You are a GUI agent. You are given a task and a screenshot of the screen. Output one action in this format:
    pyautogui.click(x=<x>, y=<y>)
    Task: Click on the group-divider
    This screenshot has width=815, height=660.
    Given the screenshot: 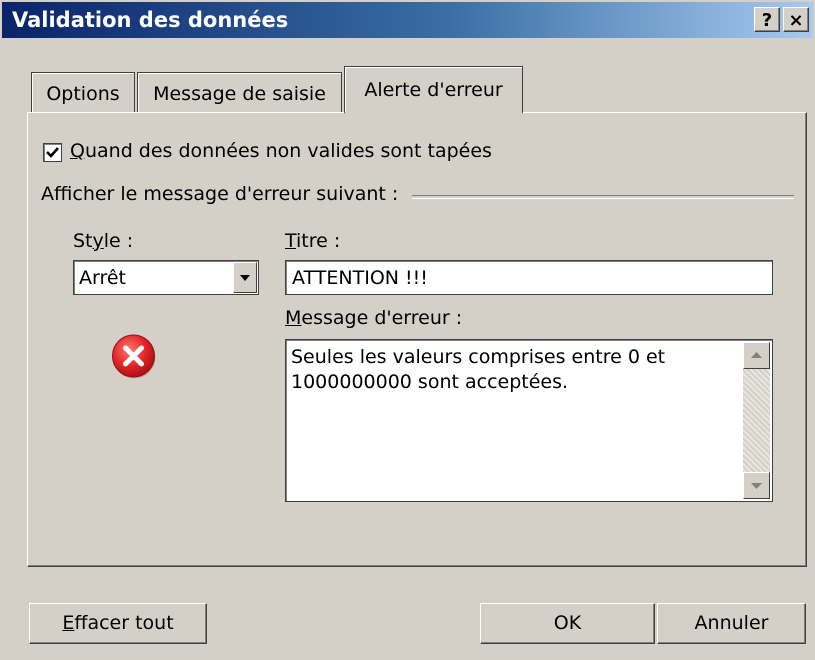 What is the action you would take?
    pyautogui.click(x=603, y=197)
    